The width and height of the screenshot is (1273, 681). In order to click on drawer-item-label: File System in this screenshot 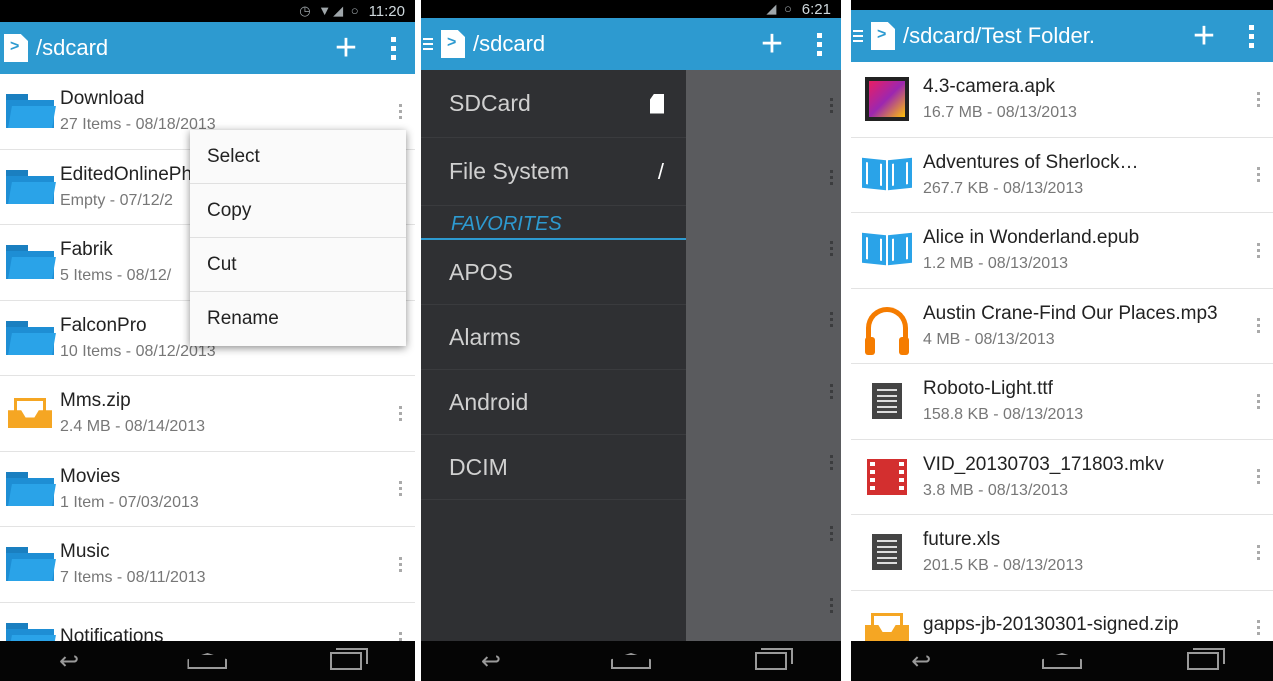, I will do `click(509, 171)`.